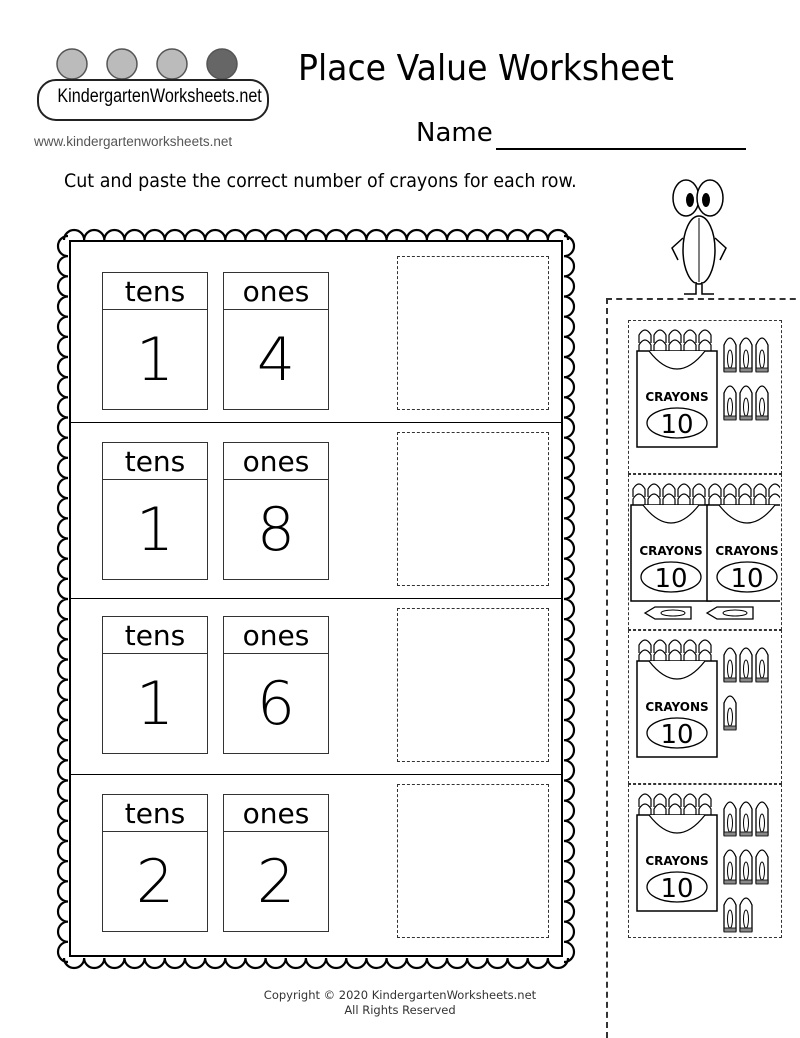 The image size is (800, 1038). I want to click on row-3: tens 1 ones 6, so click(316, 686).